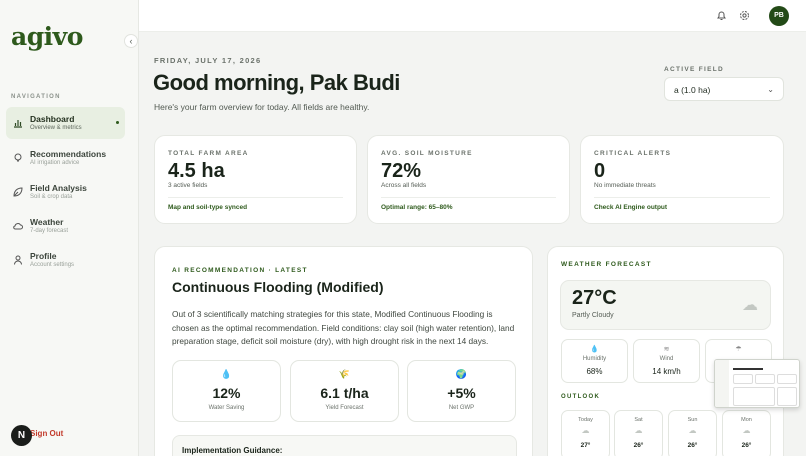 This screenshot has width=806, height=456. I want to click on stat-sub: 3 active fields, so click(188, 185).